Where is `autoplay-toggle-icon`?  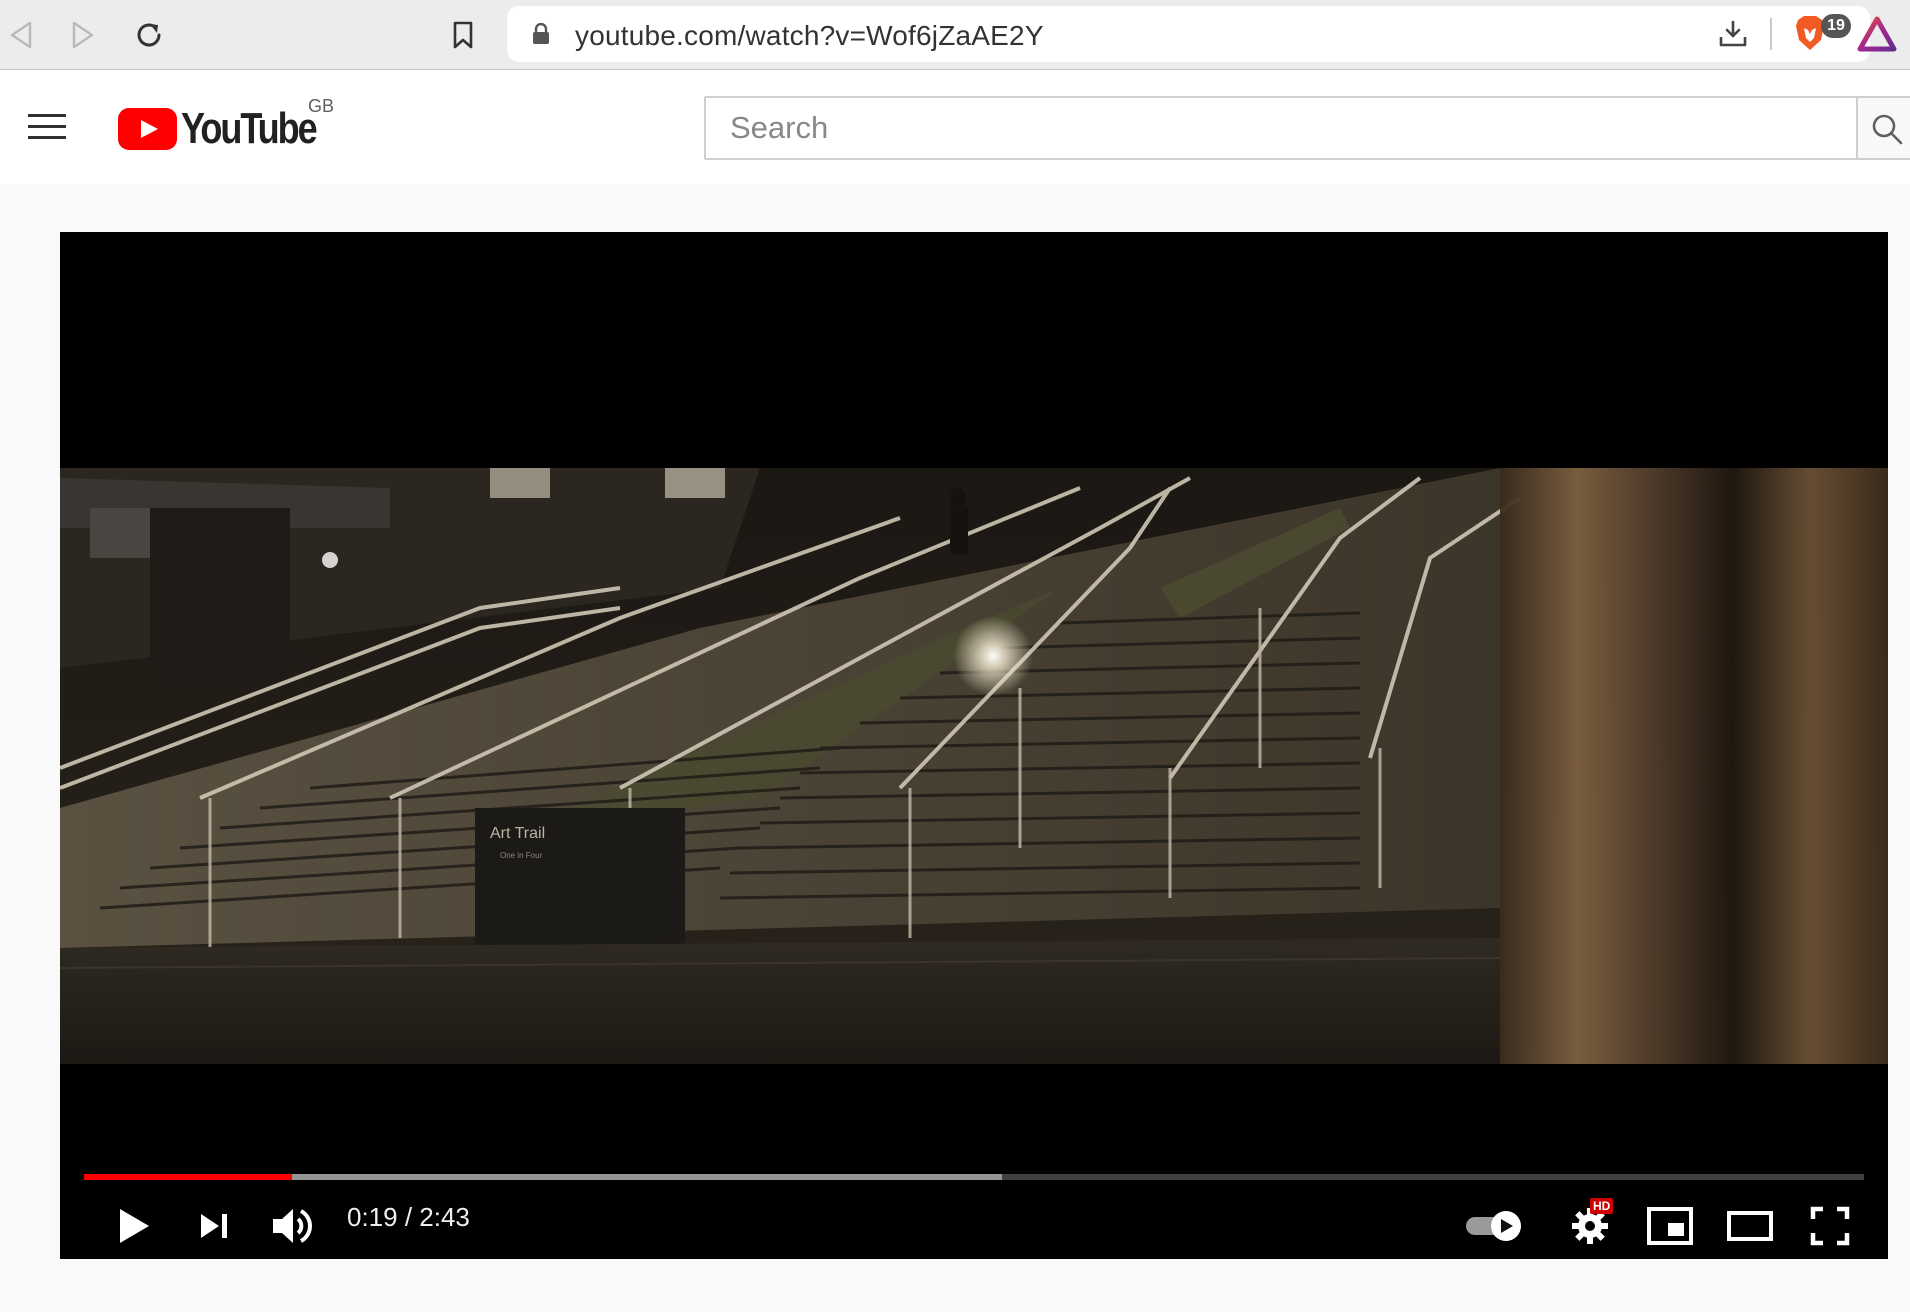 autoplay-toggle-icon is located at coordinates (1493, 1226).